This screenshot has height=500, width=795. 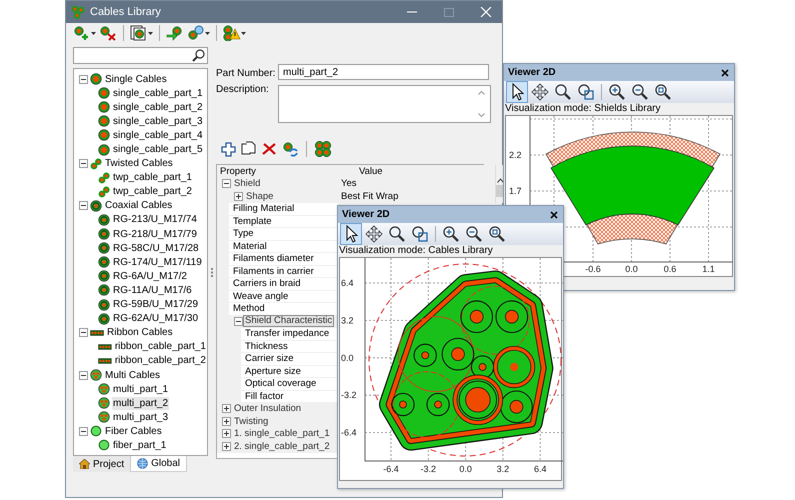 What do you see at coordinates (140, 445) in the screenshot?
I see `tree-item: fiber_part_1` at bounding box center [140, 445].